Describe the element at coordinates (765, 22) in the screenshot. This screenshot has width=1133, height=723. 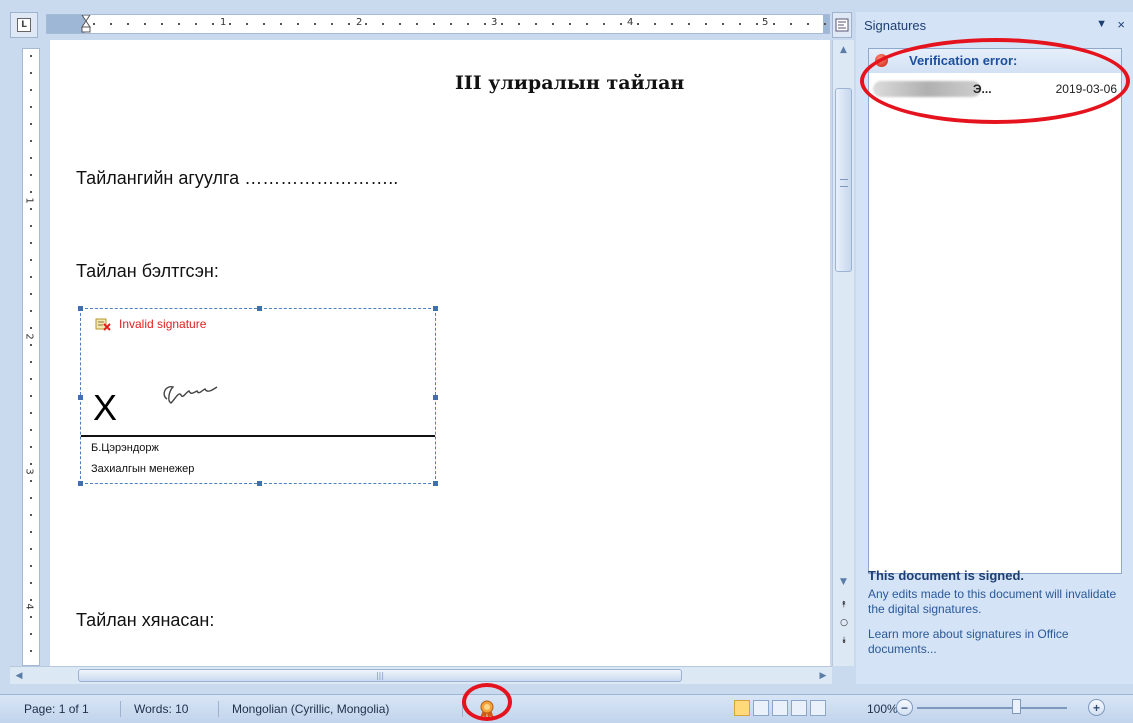
I see `ruler-number: 5` at that location.